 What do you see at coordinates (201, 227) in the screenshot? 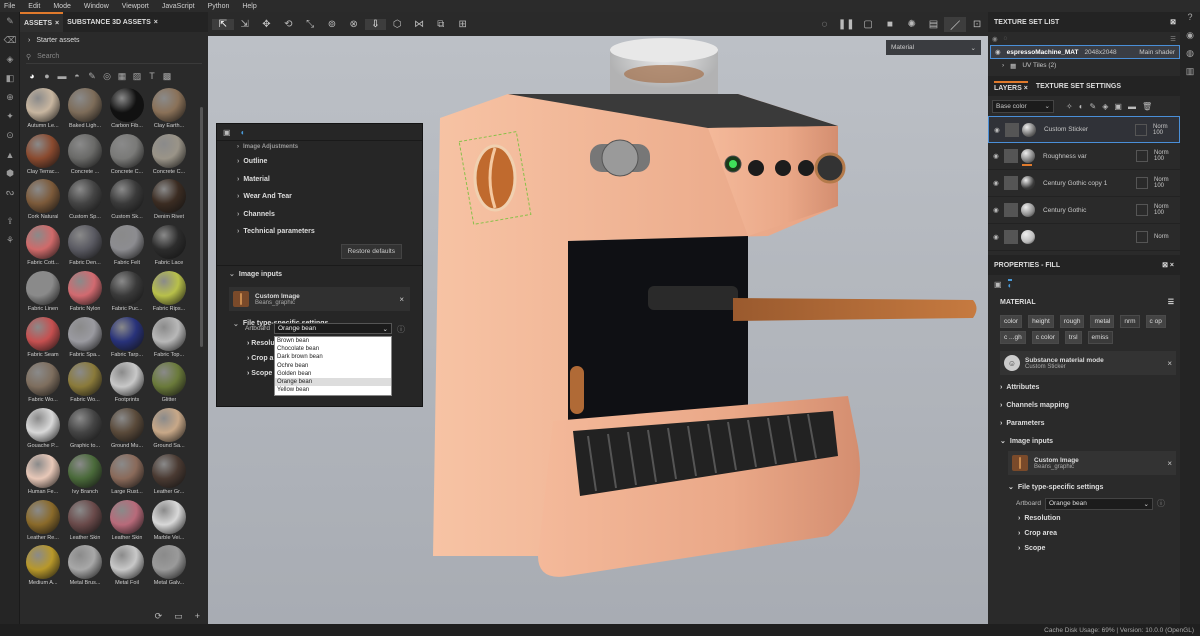
I see `scrollbar` at bounding box center [201, 227].